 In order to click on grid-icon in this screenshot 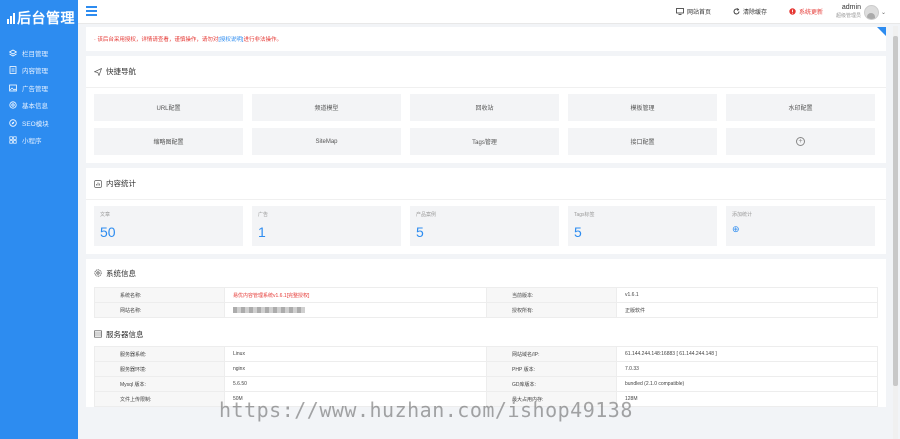, I will do `click(13, 140)`.